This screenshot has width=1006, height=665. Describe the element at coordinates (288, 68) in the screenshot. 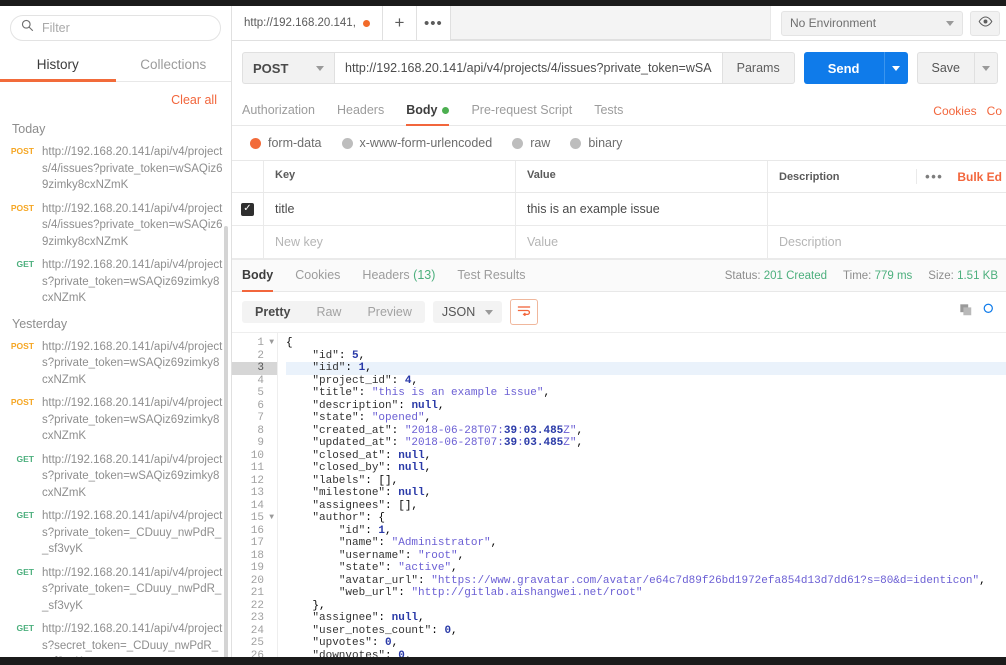

I see `http-method-select: POST` at that location.